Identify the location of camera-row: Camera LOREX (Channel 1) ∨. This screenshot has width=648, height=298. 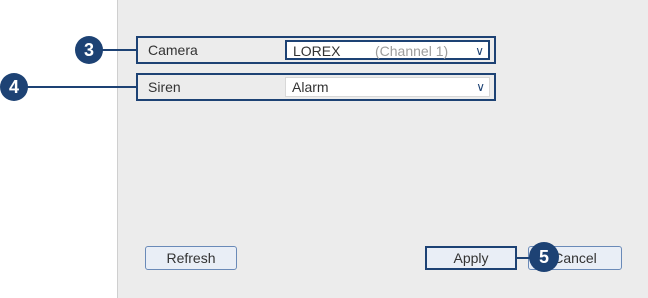
(316, 50).